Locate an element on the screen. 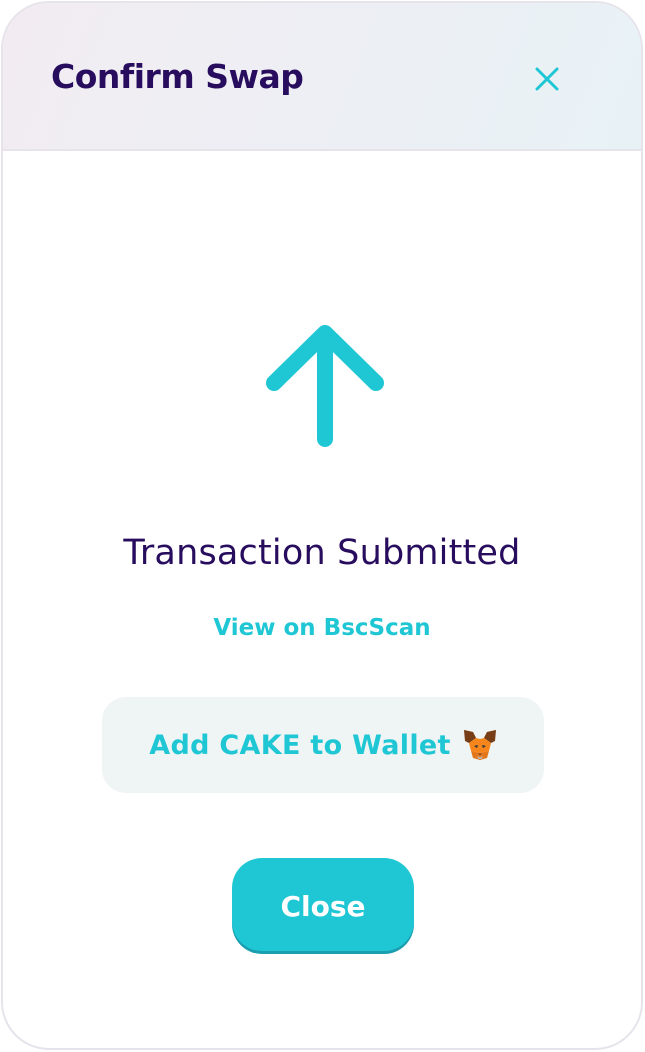 Image resolution: width=645 pixels, height=1052 pixels. add-token-label: Add CAKE to Wallet is located at coordinates (300, 745).